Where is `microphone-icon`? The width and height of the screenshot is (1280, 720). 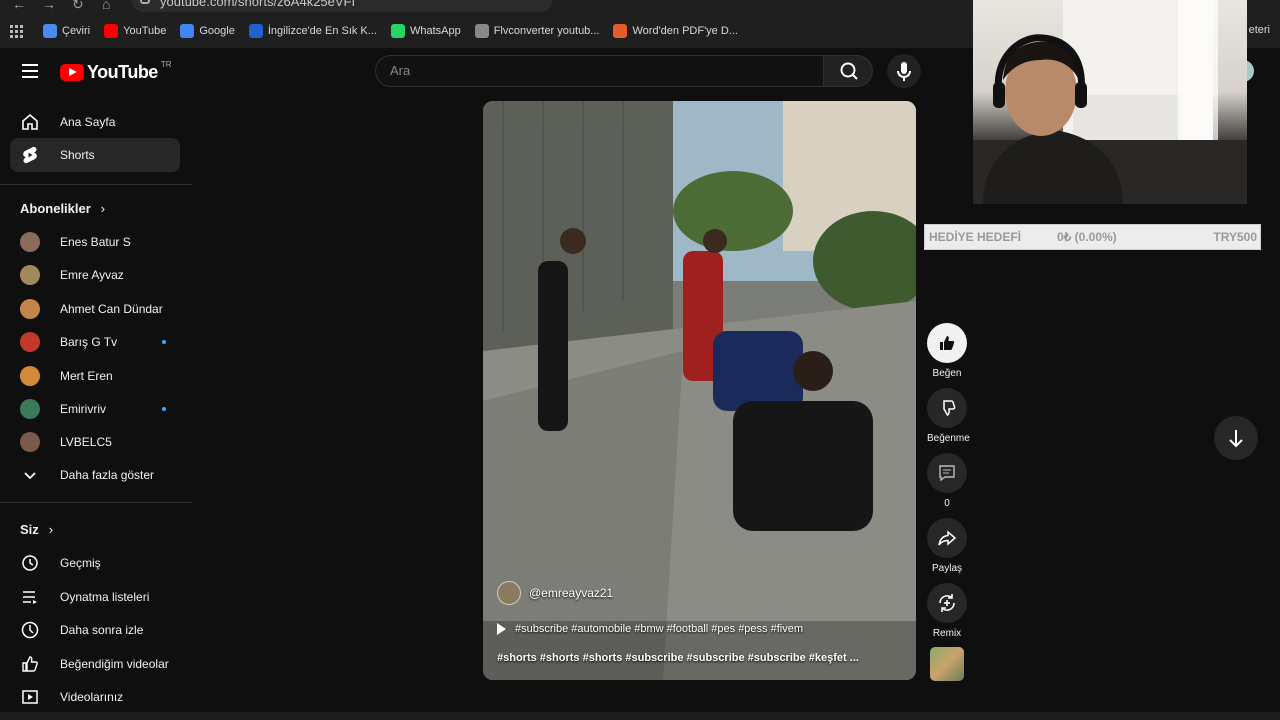 microphone-icon is located at coordinates (904, 71).